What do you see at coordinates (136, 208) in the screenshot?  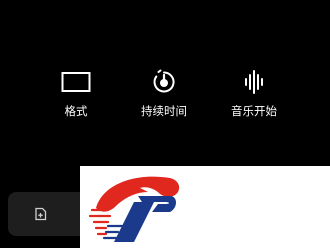 I see `red-blue-p-logo` at bounding box center [136, 208].